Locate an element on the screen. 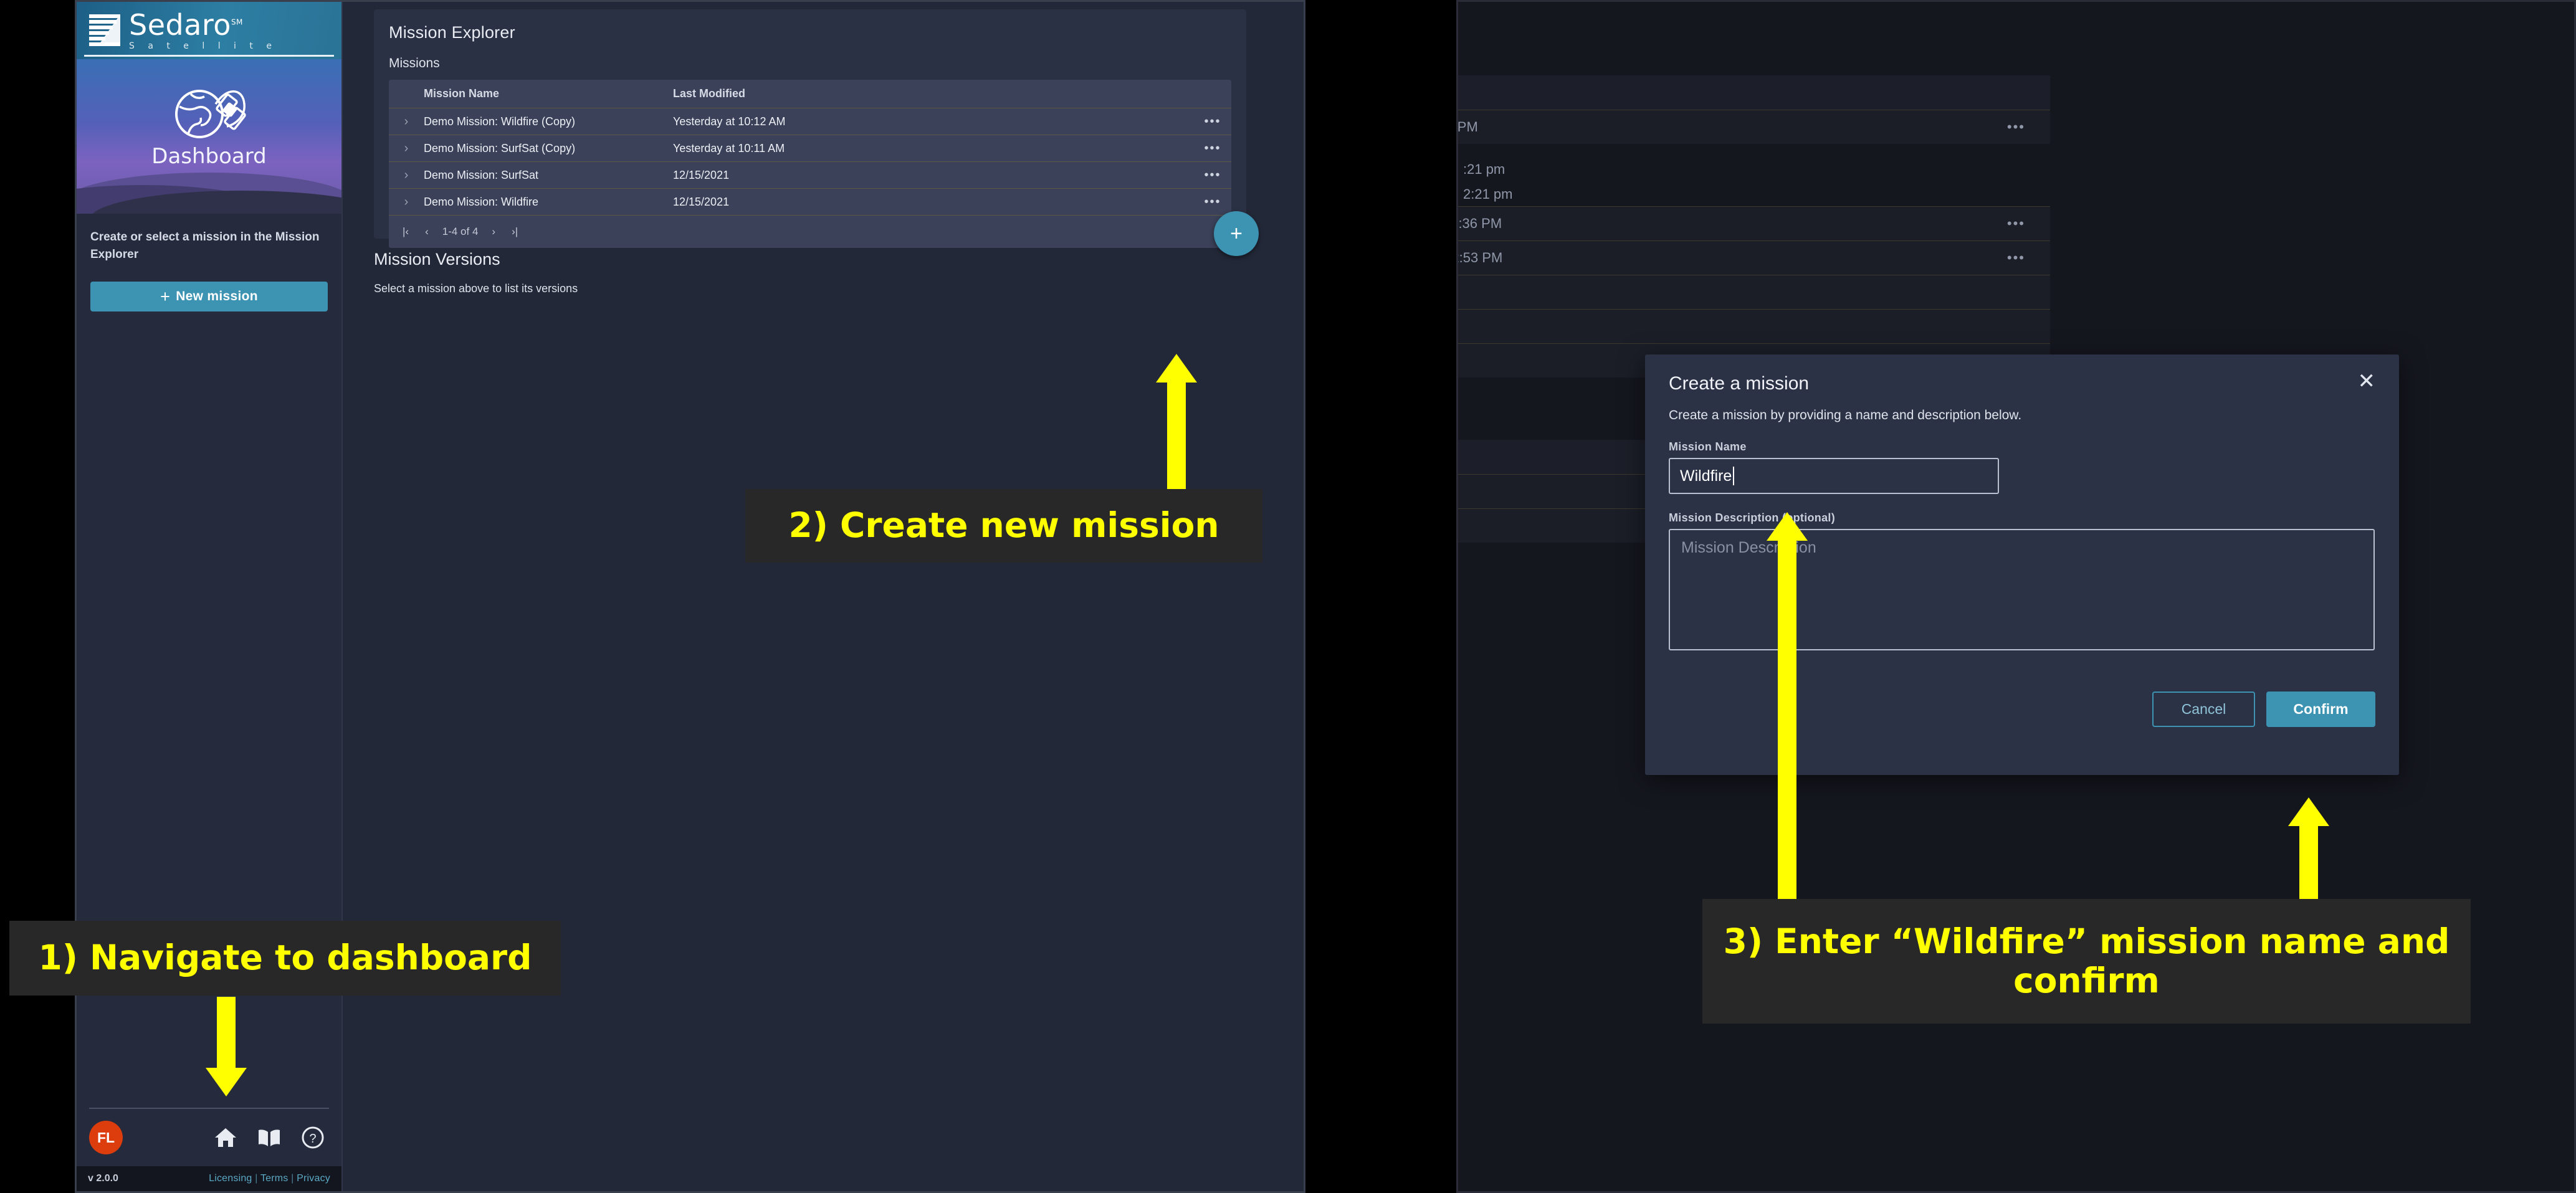  dialog-title: Create a mission is located at coordinates (1739, 384).